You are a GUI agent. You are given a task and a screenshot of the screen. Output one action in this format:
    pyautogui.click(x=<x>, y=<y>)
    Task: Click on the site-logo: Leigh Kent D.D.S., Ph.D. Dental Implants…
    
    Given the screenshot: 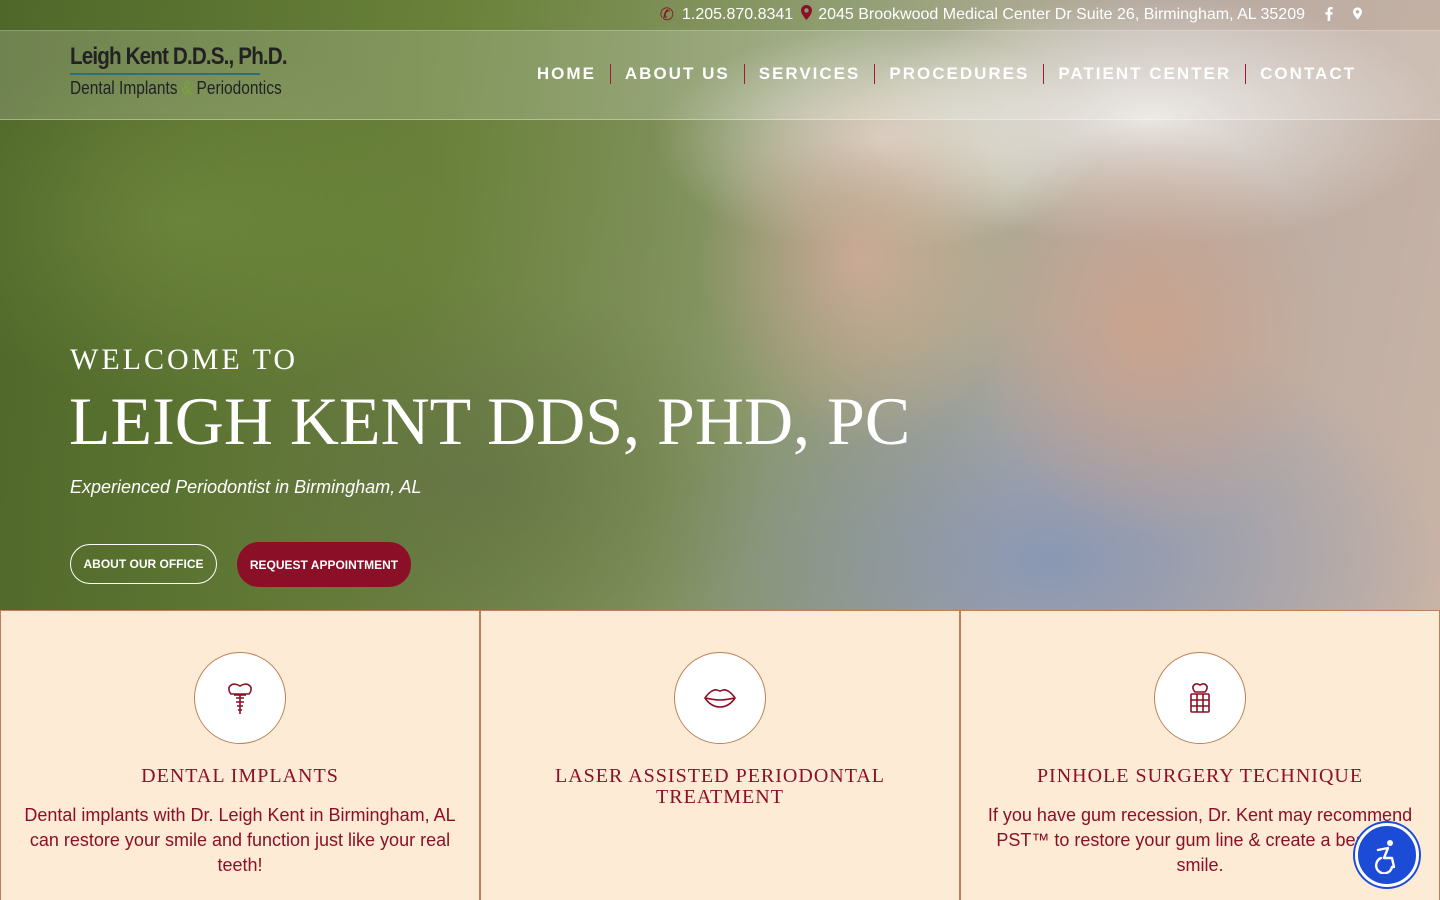 What is the action you would take?
    pyautogui.click(x=179, y=75)
    